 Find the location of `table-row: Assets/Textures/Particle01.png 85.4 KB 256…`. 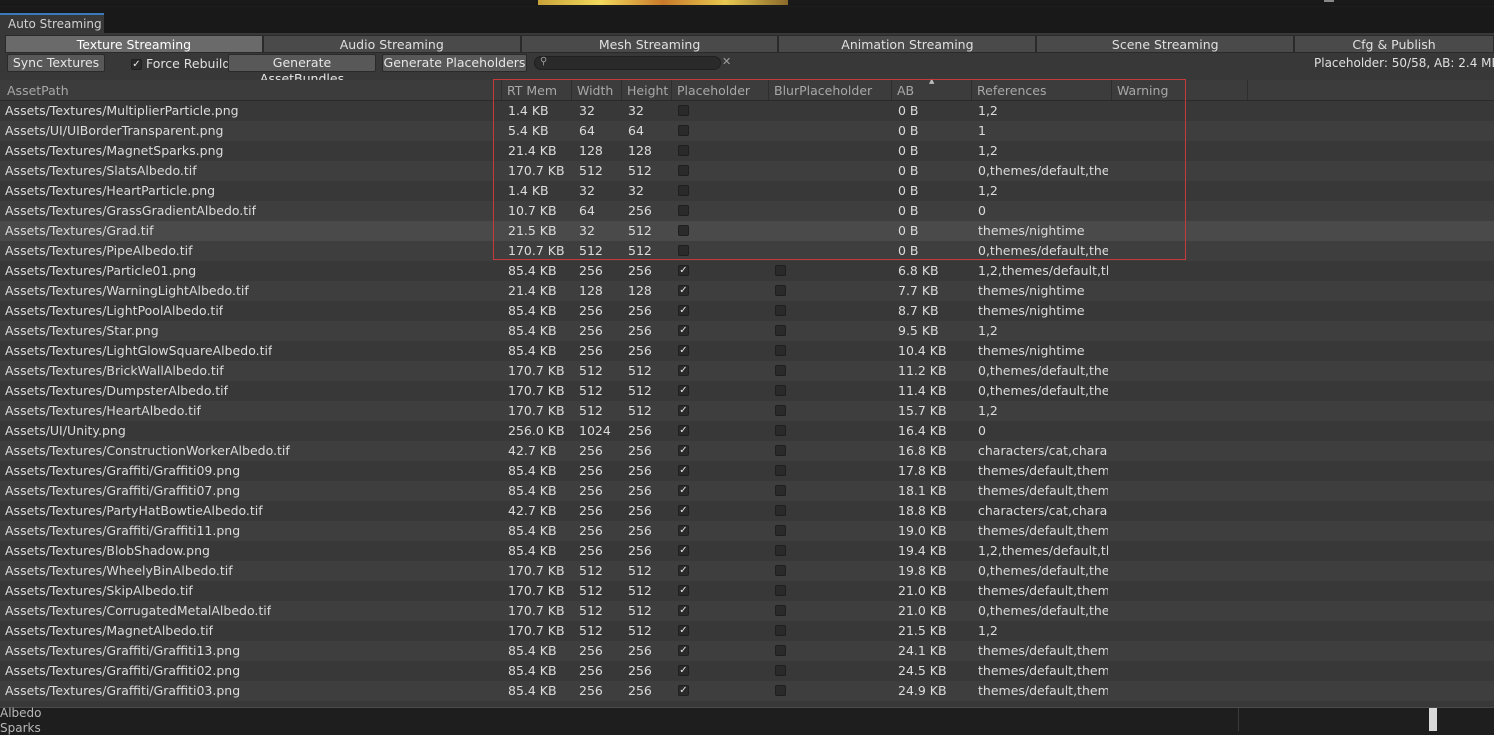

table-row: Assets/Textures/Particle01.png 85.4 KB 256… is located at coordinates (747, 271).